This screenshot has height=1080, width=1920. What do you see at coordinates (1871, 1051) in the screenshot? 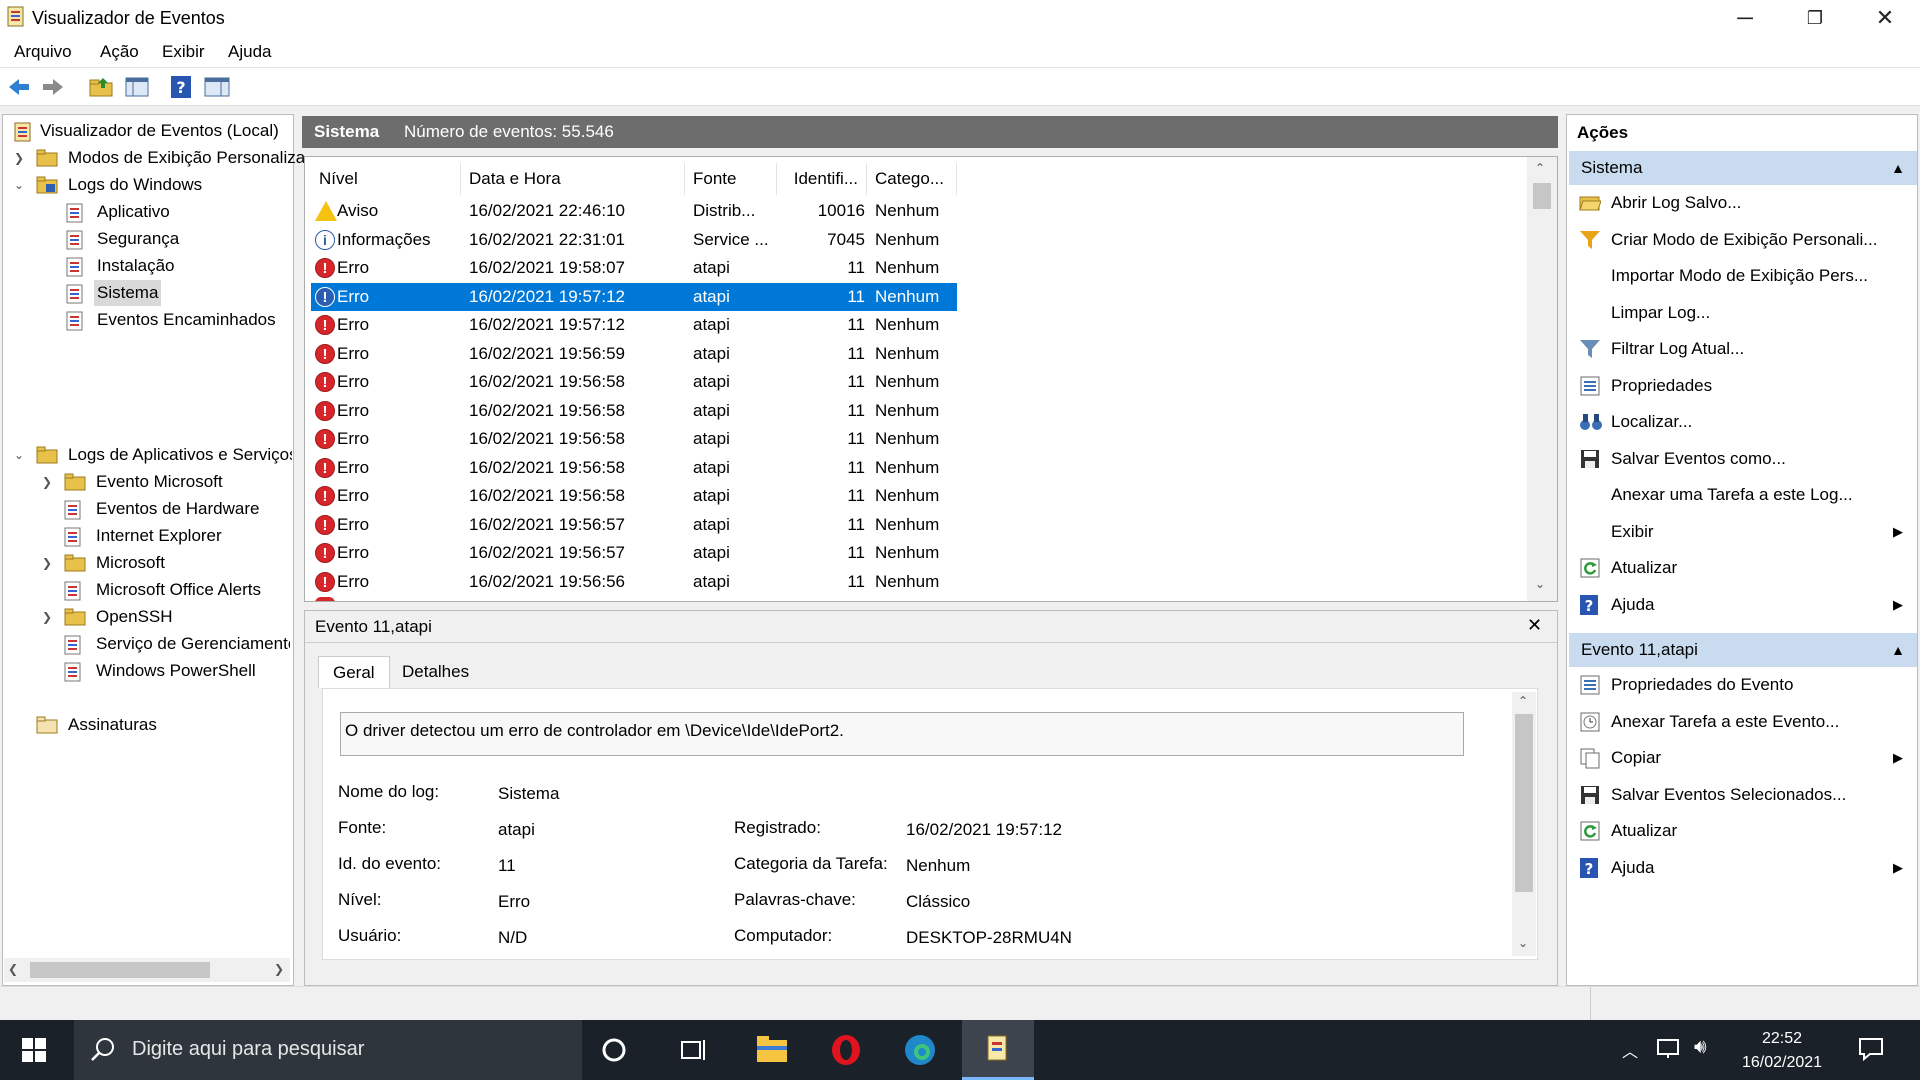
I see `notifications-icon` at bounding box center [1871, 1051].